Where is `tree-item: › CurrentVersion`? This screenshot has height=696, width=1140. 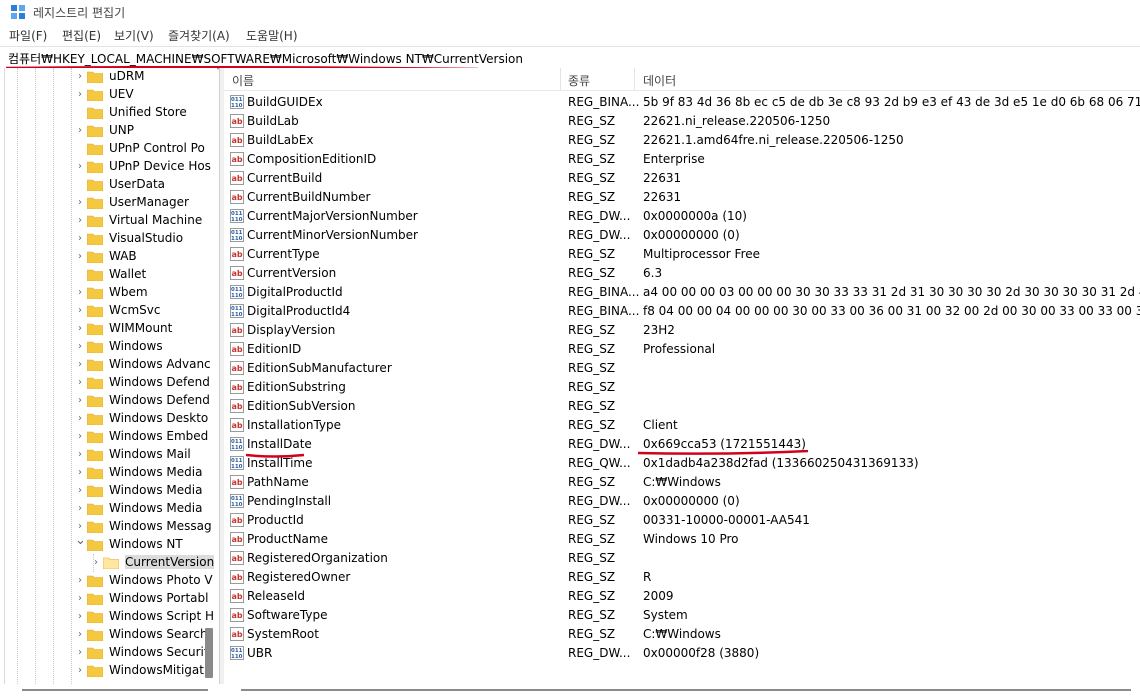
tree-item: › CurrentVersion is located at coordinates (111, 563).